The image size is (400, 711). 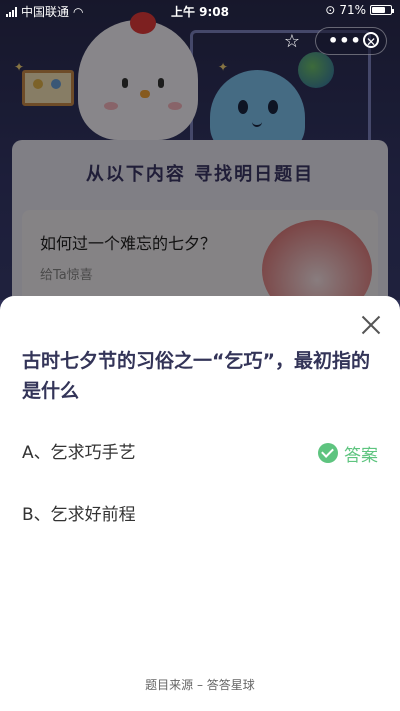 I want to click on miniprogram-capsule: ••• ✕, so click(x=351, y=41).